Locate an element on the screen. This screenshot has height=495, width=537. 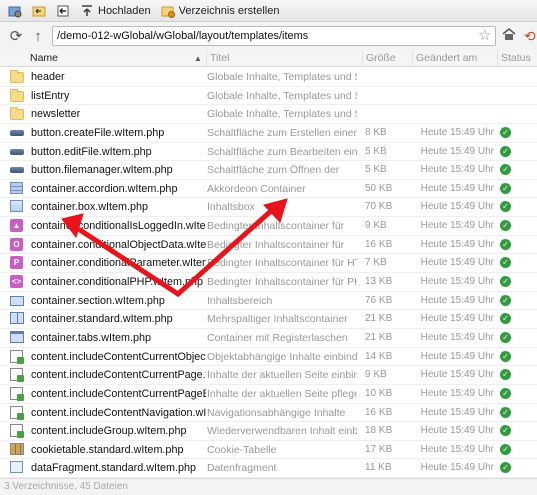
file-name: header is located at coordinates (48, 77).